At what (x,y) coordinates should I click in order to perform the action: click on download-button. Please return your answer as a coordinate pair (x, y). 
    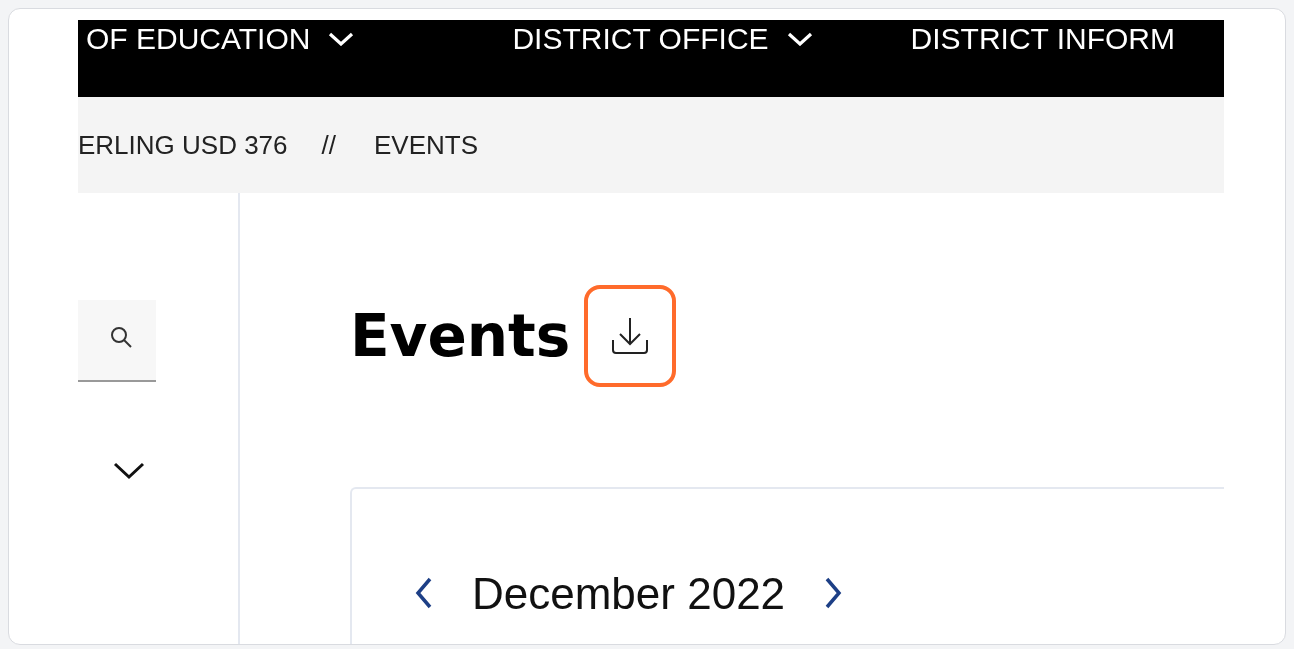
    Looking at the image, I should click on (630, 336).